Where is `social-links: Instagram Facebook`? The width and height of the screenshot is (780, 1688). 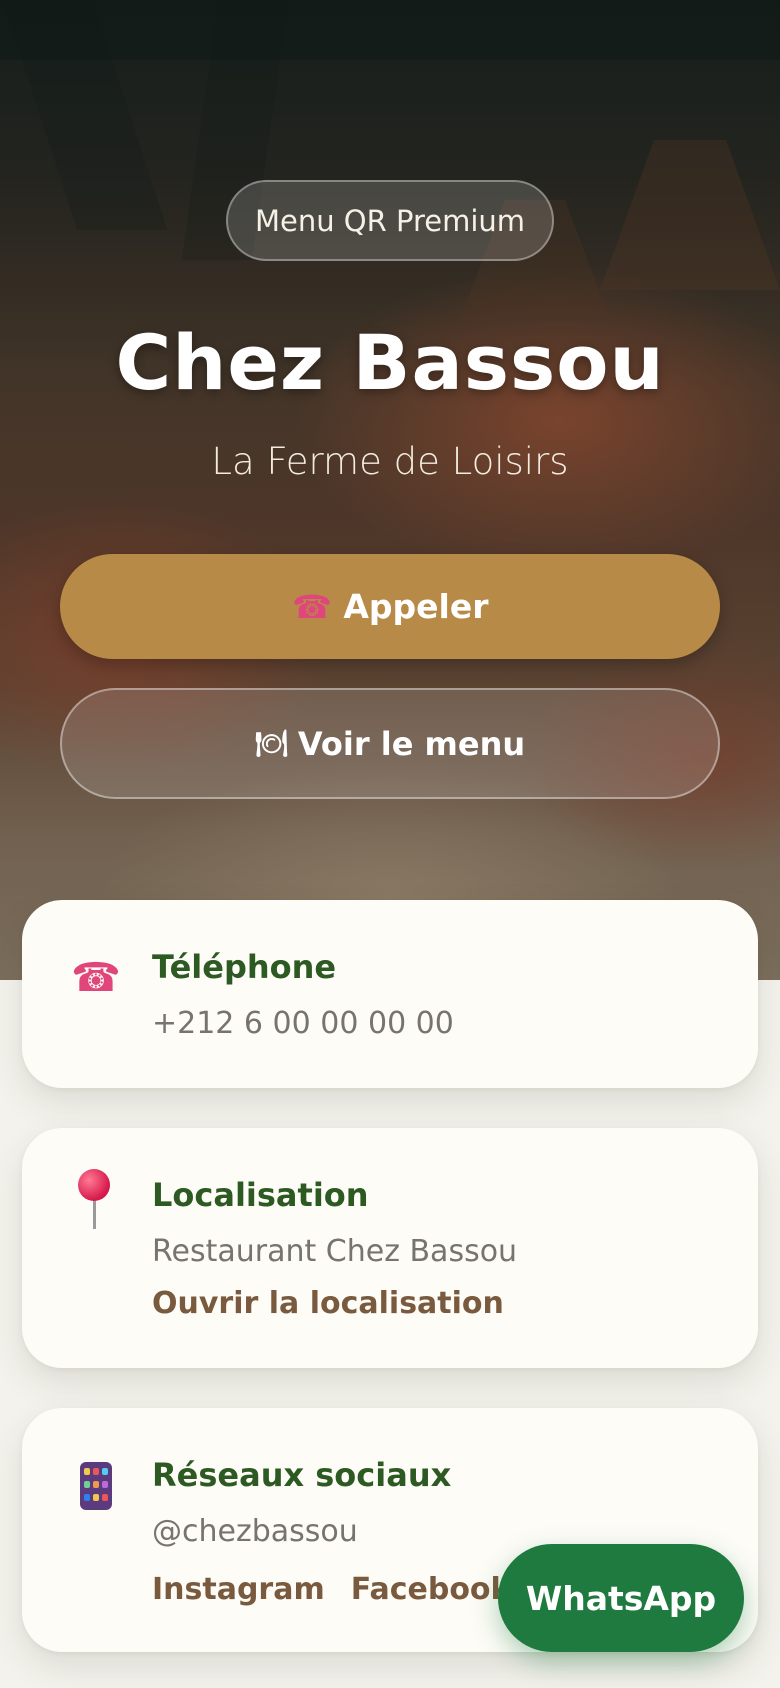 social-links: Instagram Facebook is located at coordinates (331, 1589).